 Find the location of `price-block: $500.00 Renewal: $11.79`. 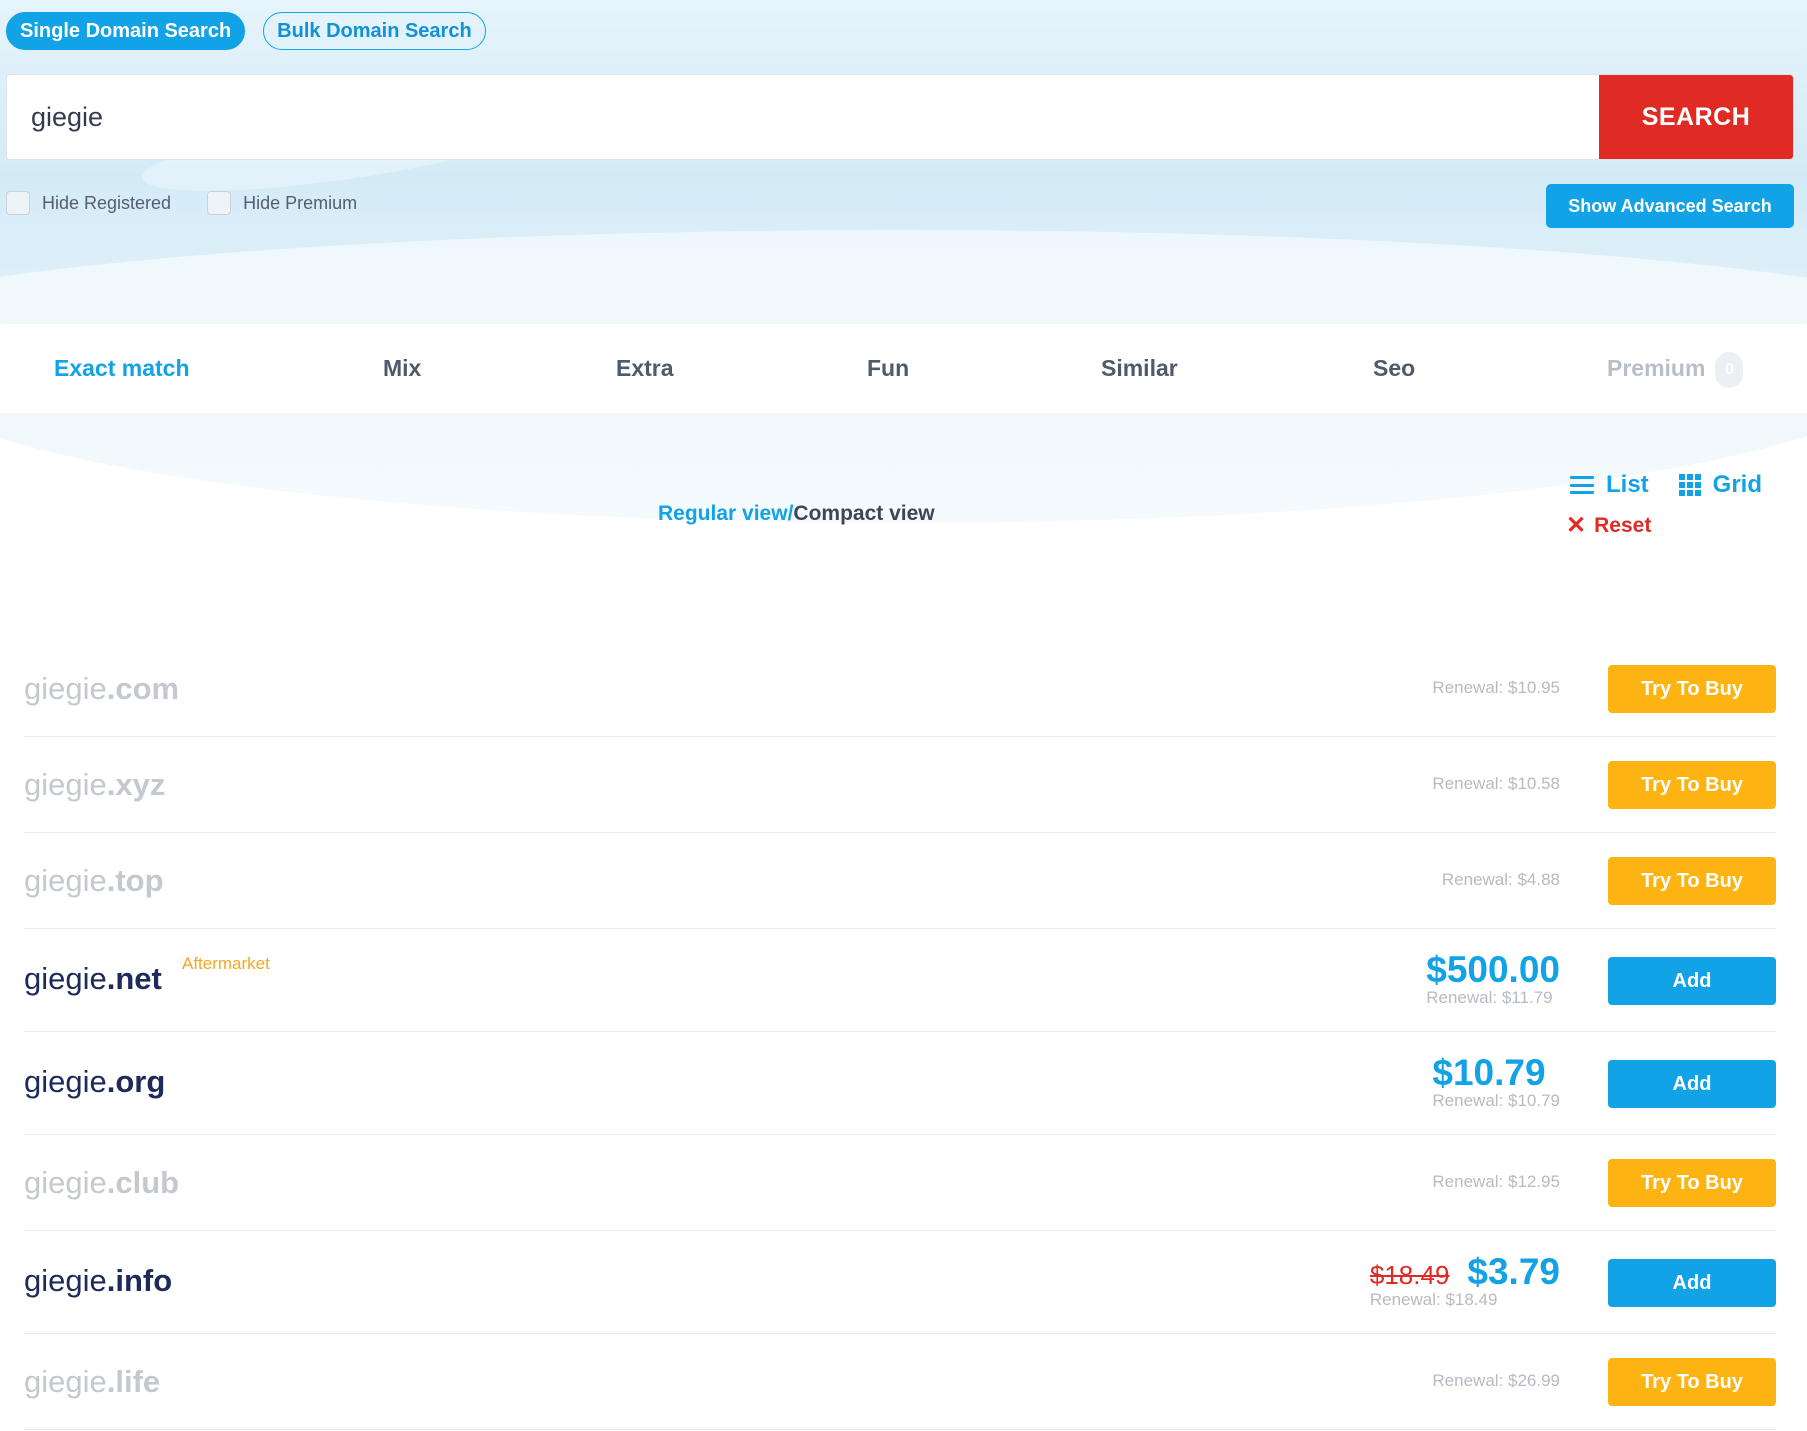

price-block: $500.00 Renewal: $11.79 is located at coordinates (1493, 979).